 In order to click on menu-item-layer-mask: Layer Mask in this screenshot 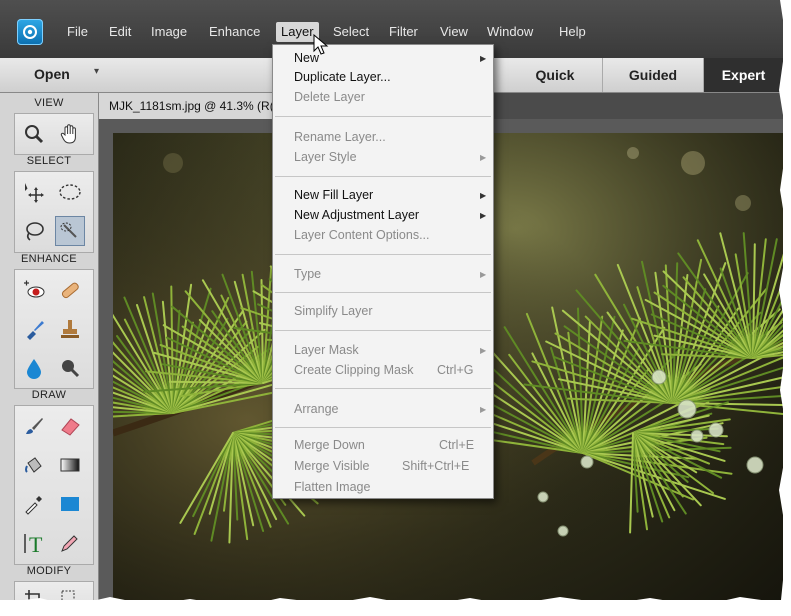, I will do `click(326, 350)`.